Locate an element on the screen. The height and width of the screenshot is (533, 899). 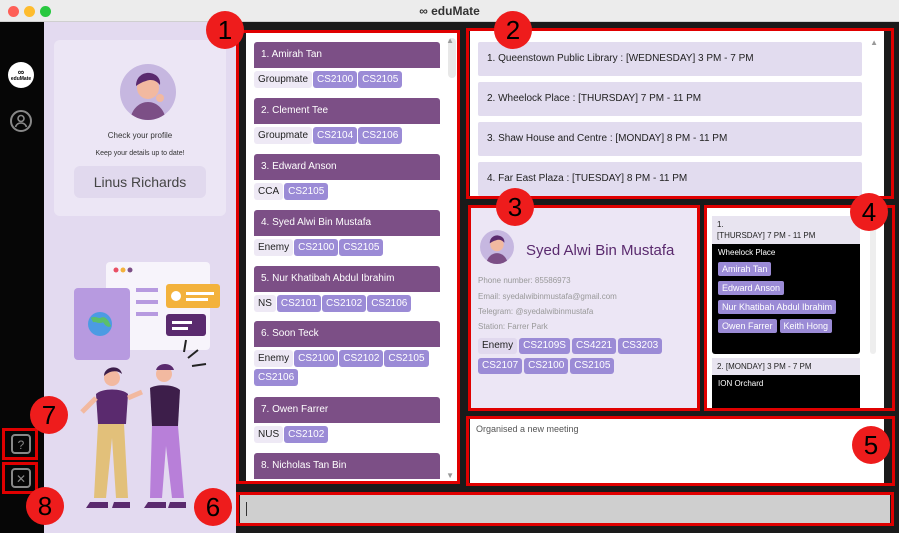
check-profile-label: Check your profile is located at coordinates (140, 135).